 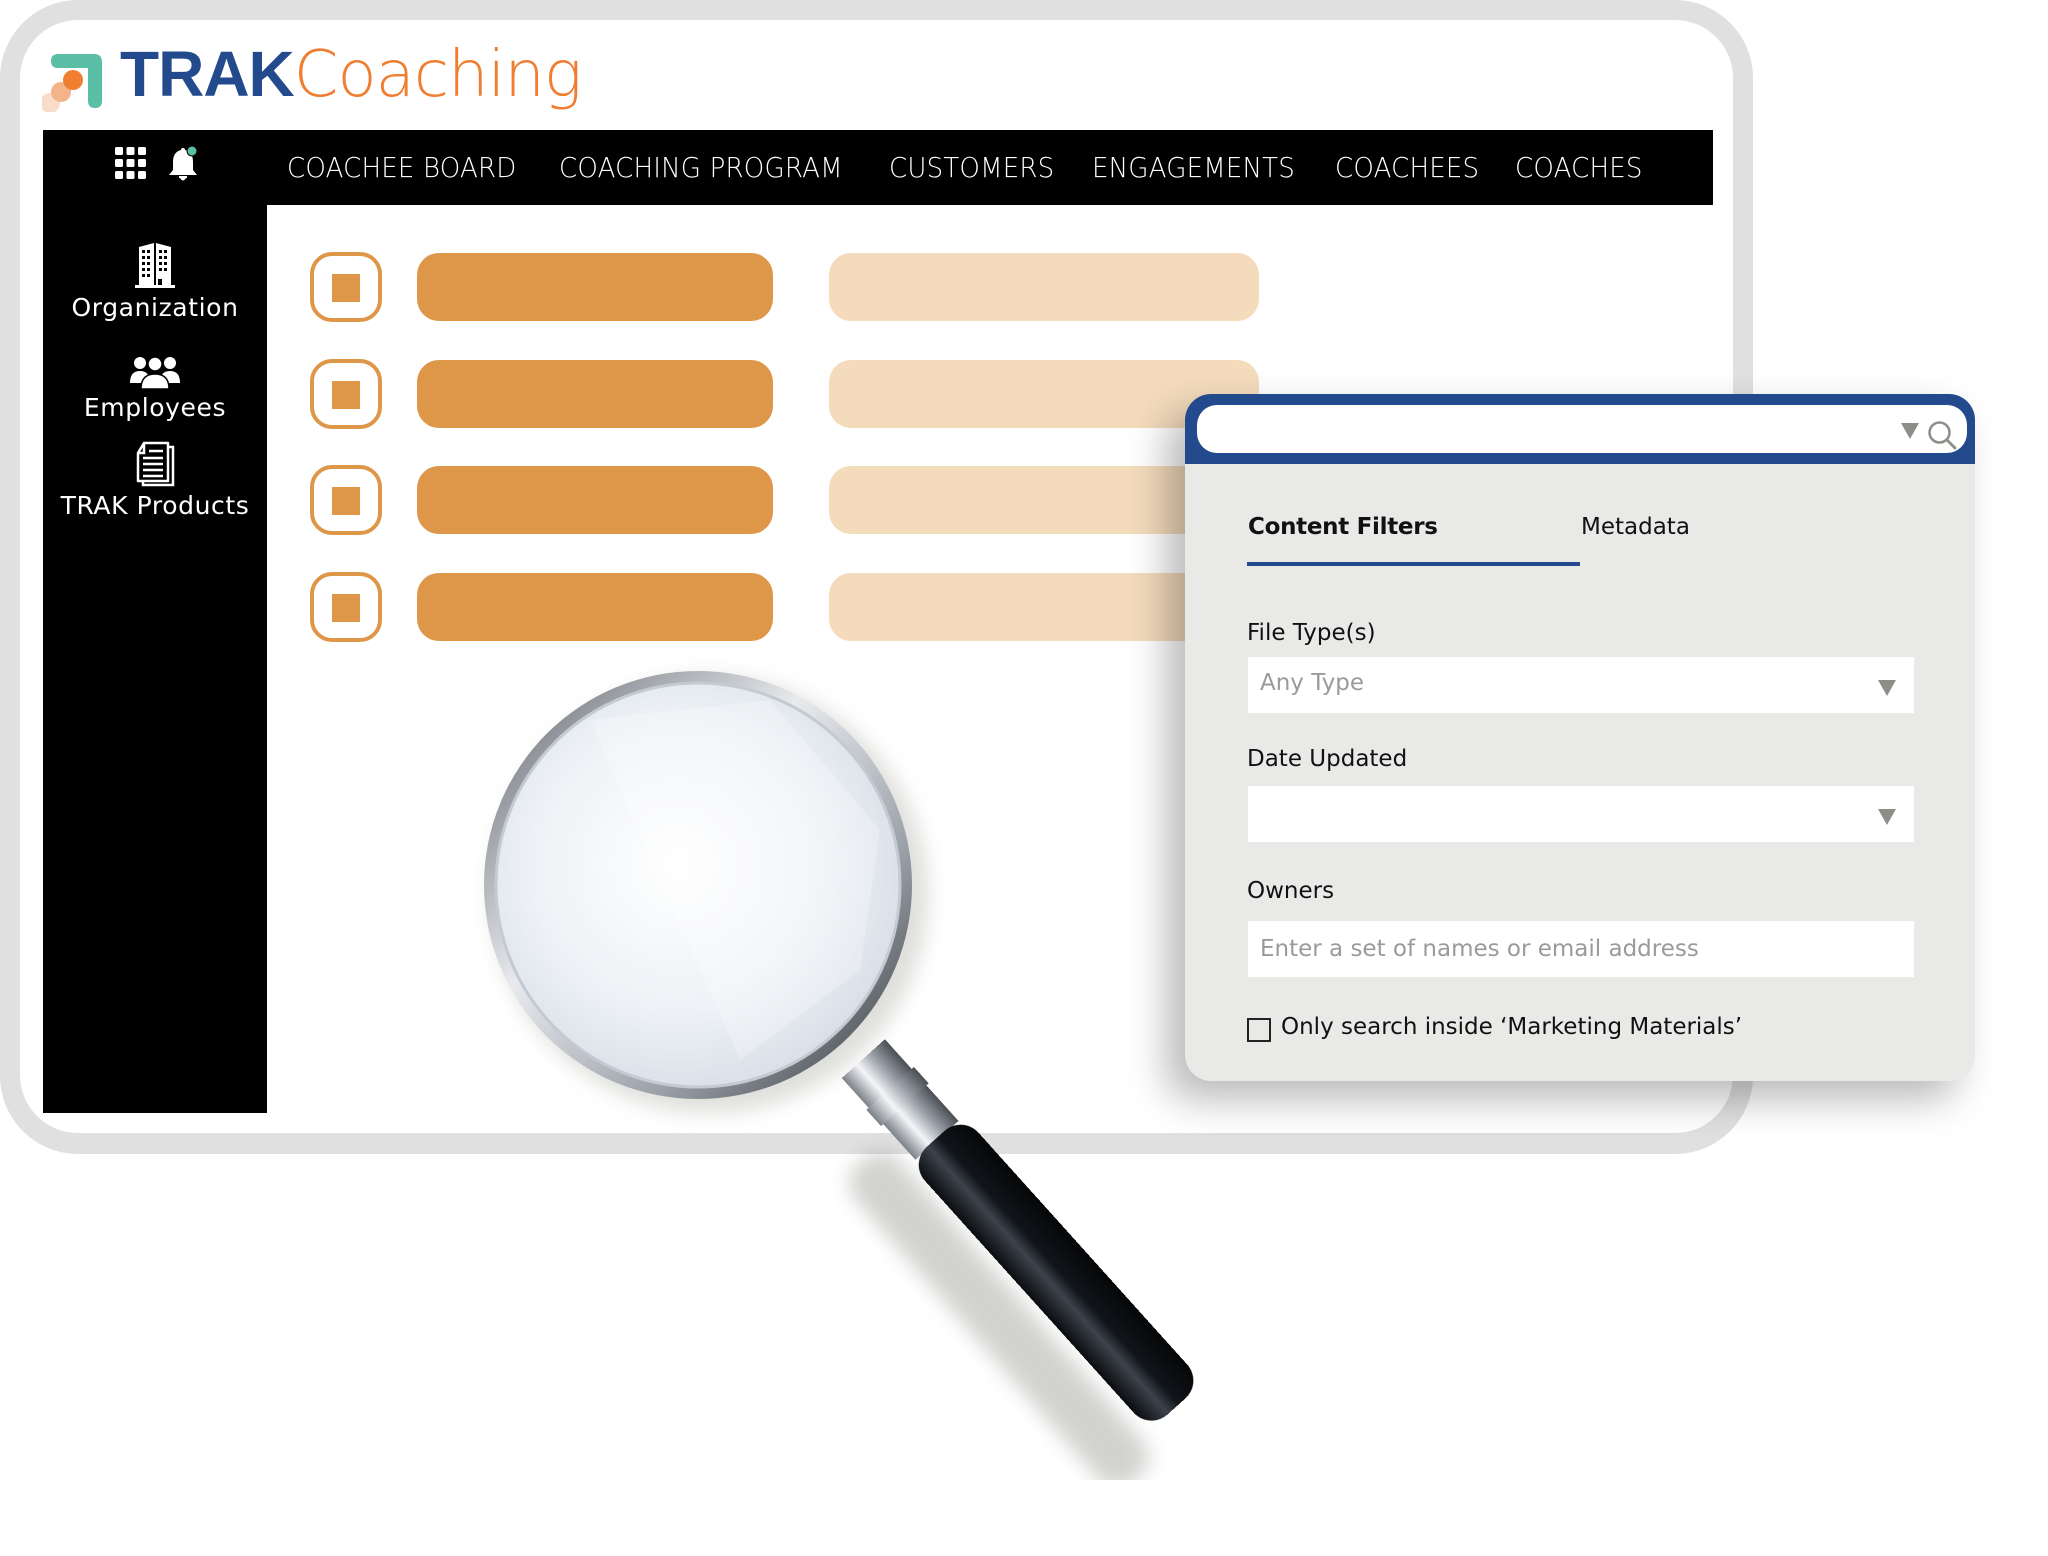 What do you see at coordinates (1291, 891) in the screenshot?
I see `owners-label: Owners` at bounding box center [1291, 891].